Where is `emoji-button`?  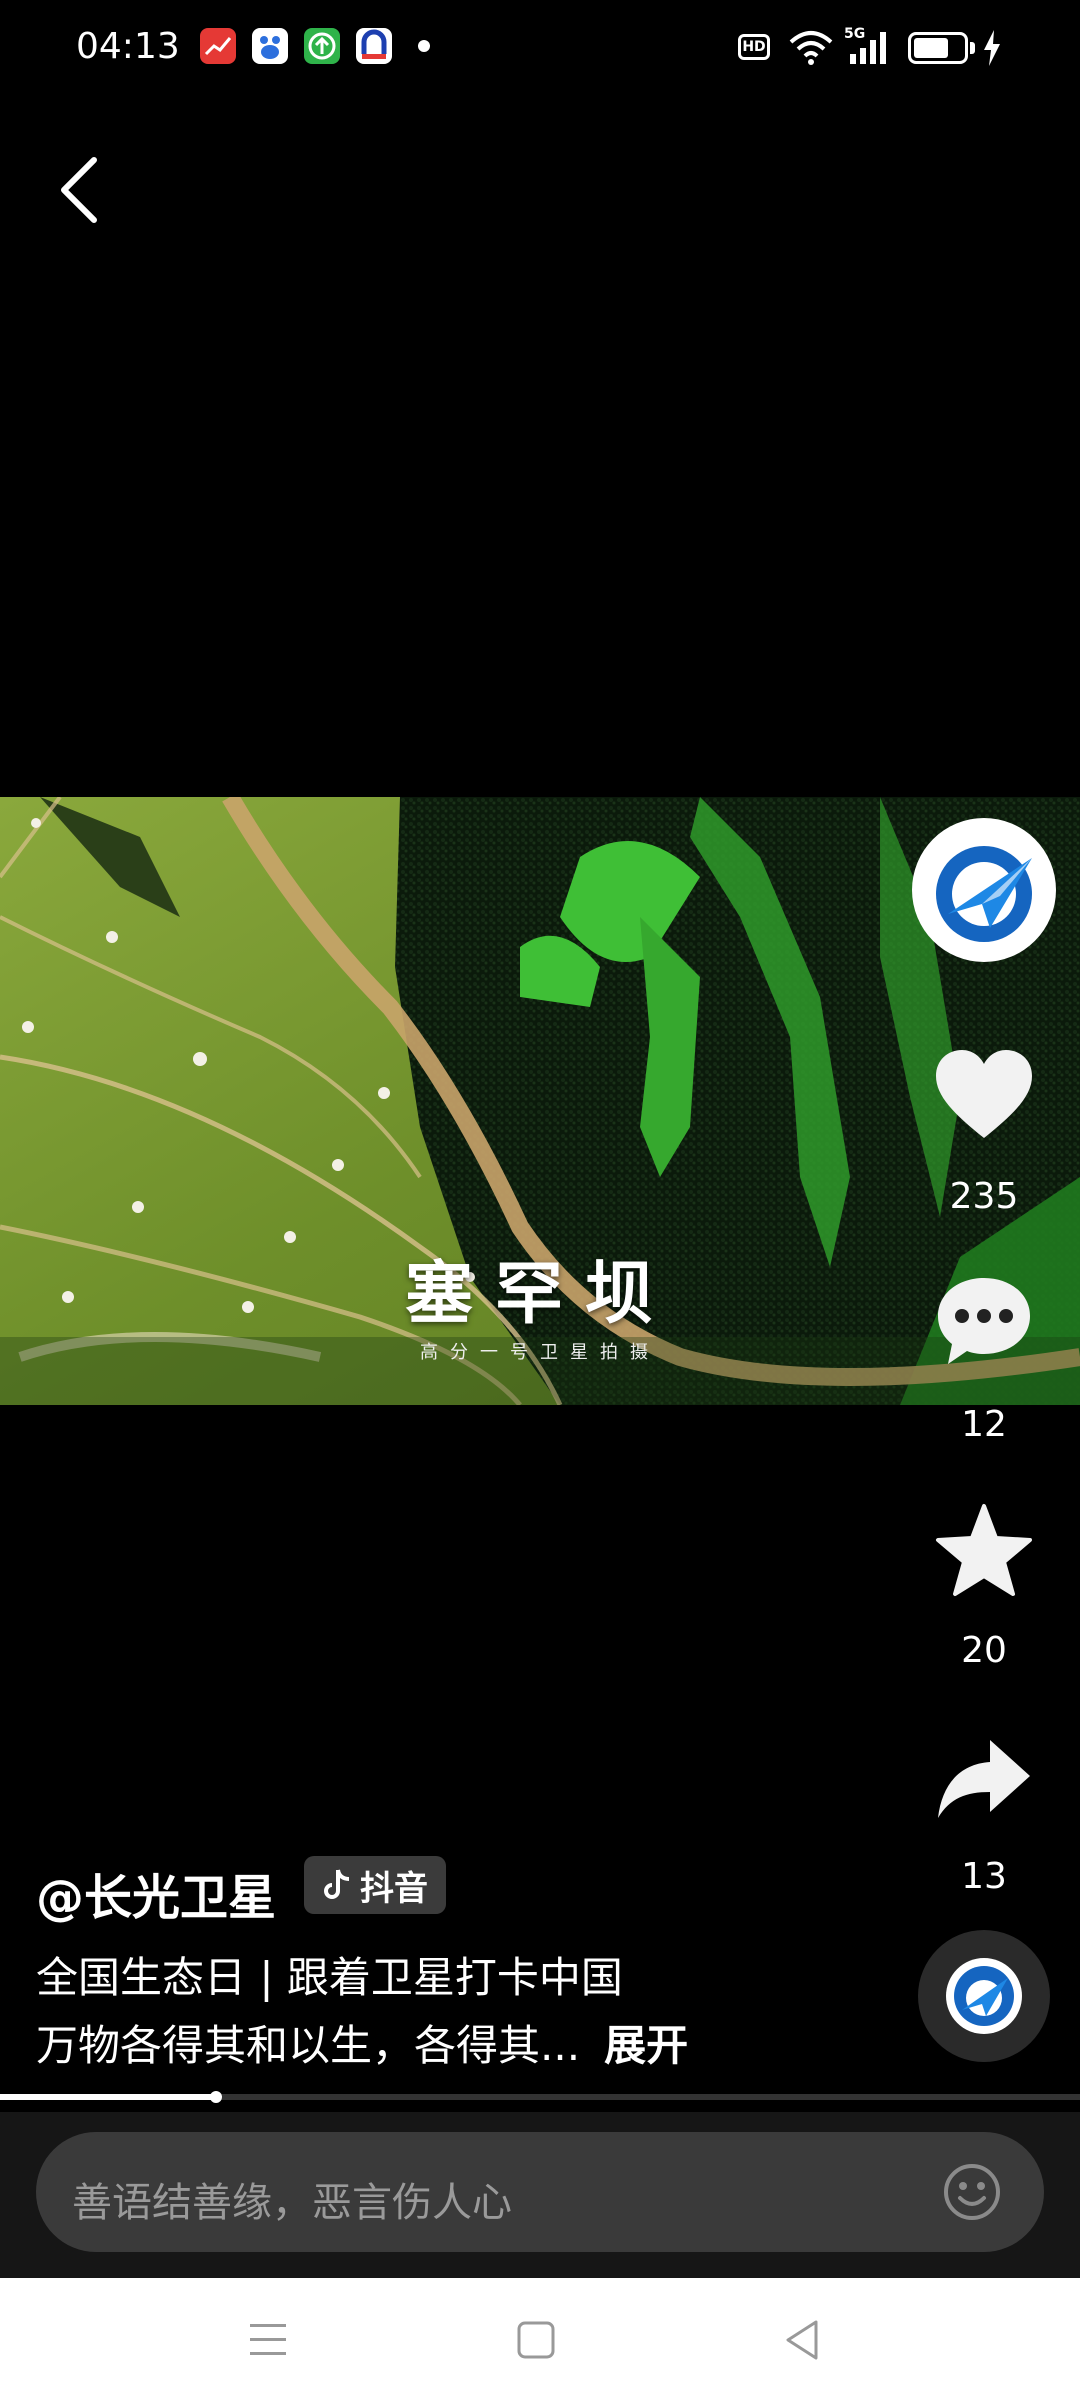 emoji-button is located at coordinates (972, 2192).